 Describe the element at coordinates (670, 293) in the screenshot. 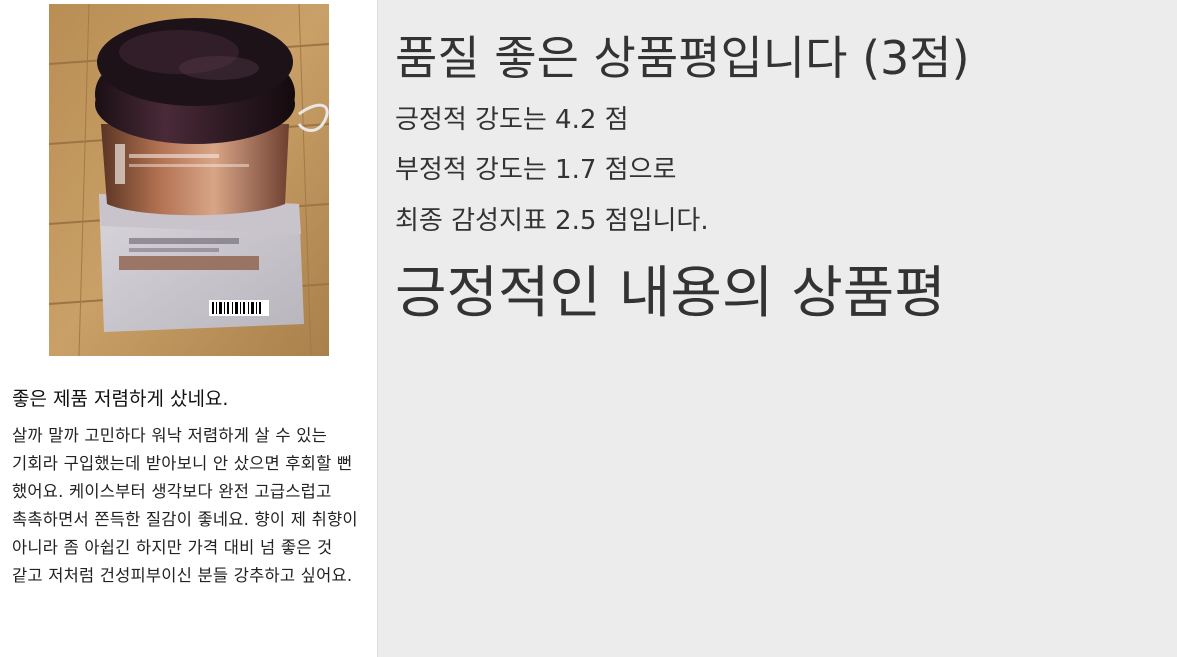

I see `sentiment-section-heading: 긍정적인 내용의 상품평` at that location.